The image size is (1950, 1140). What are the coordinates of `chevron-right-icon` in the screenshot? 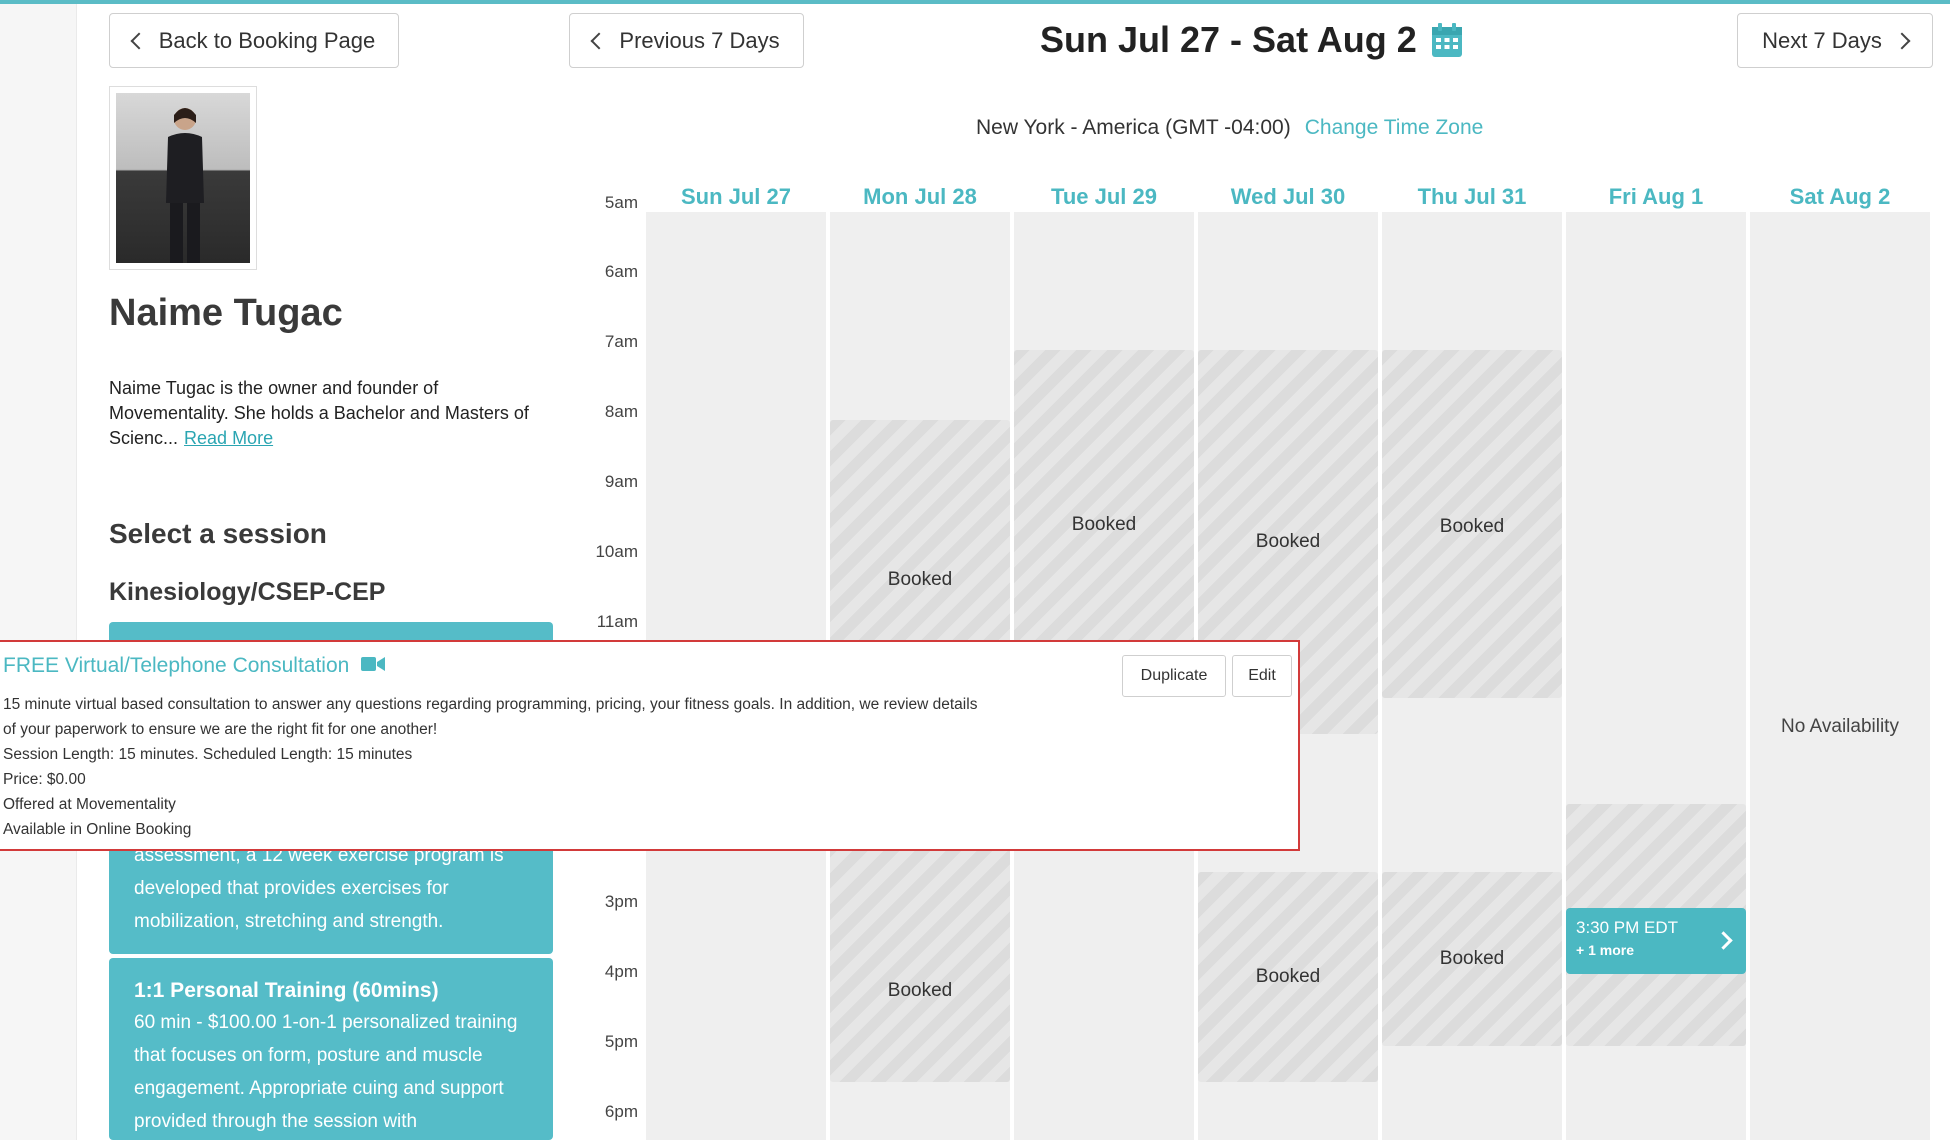 It's located at (1902, 40).